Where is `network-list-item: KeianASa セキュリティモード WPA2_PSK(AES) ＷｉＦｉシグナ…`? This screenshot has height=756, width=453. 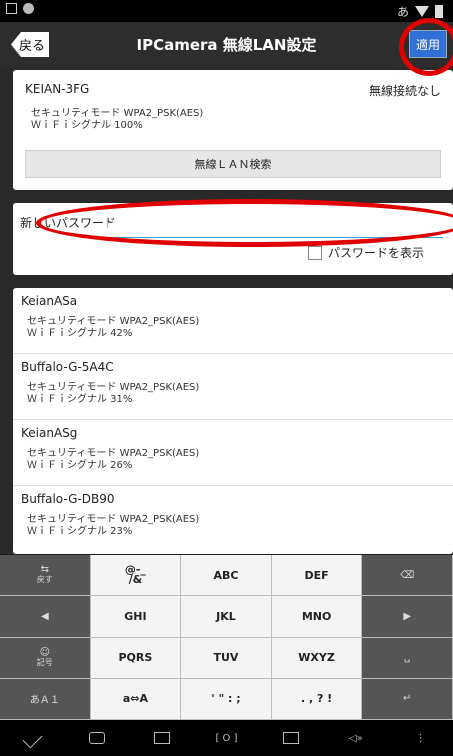 network-list-item: KeianASa セキュリティモード WPA2_PSK(AES) ＷｉＦｉシグナ… is located at coordinates (233, 321).